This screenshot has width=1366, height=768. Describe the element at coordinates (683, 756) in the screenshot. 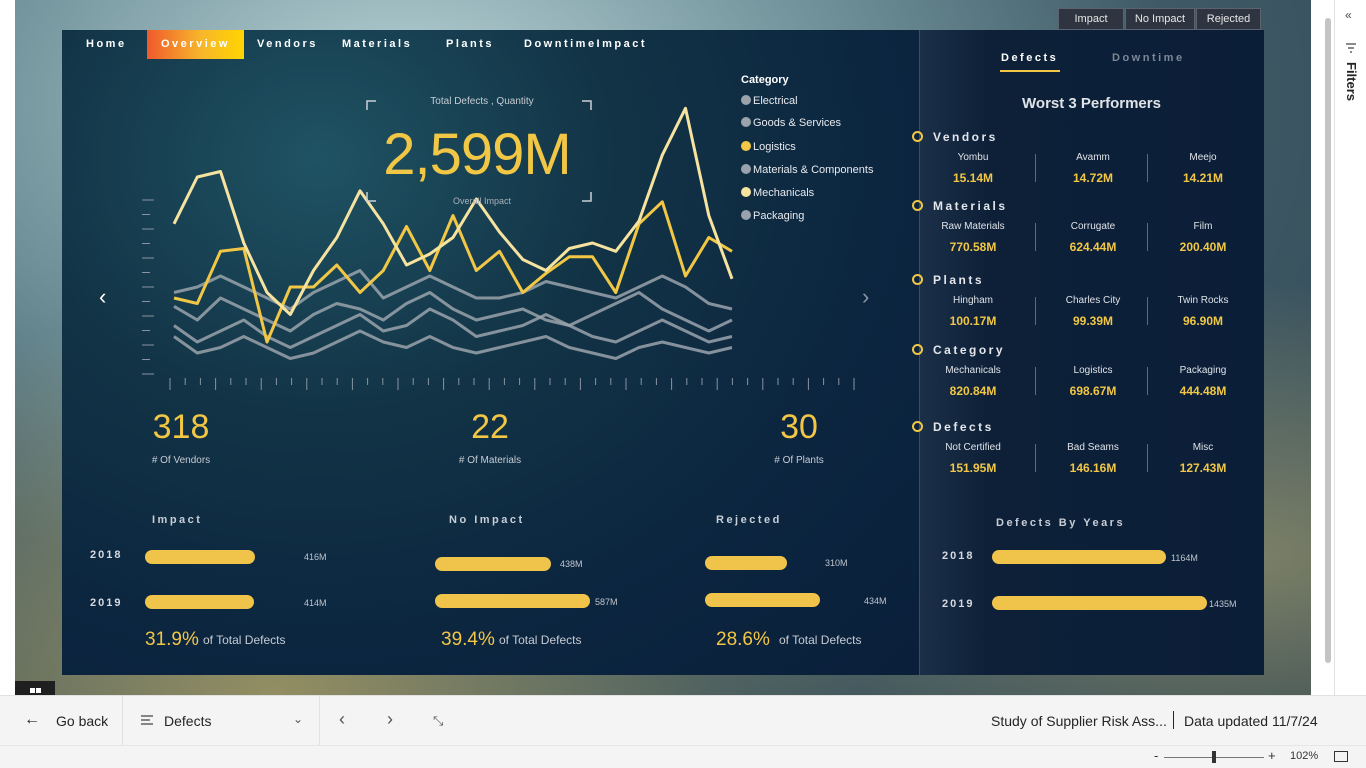

I see `zoom-status-bar: - + 102%` at that location.